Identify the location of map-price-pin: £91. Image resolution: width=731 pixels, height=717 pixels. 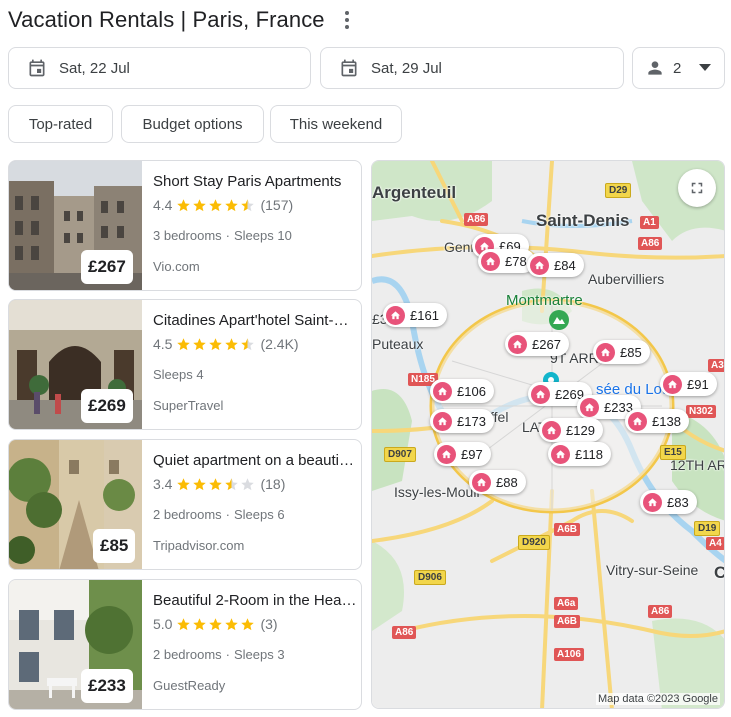
(688, 384).